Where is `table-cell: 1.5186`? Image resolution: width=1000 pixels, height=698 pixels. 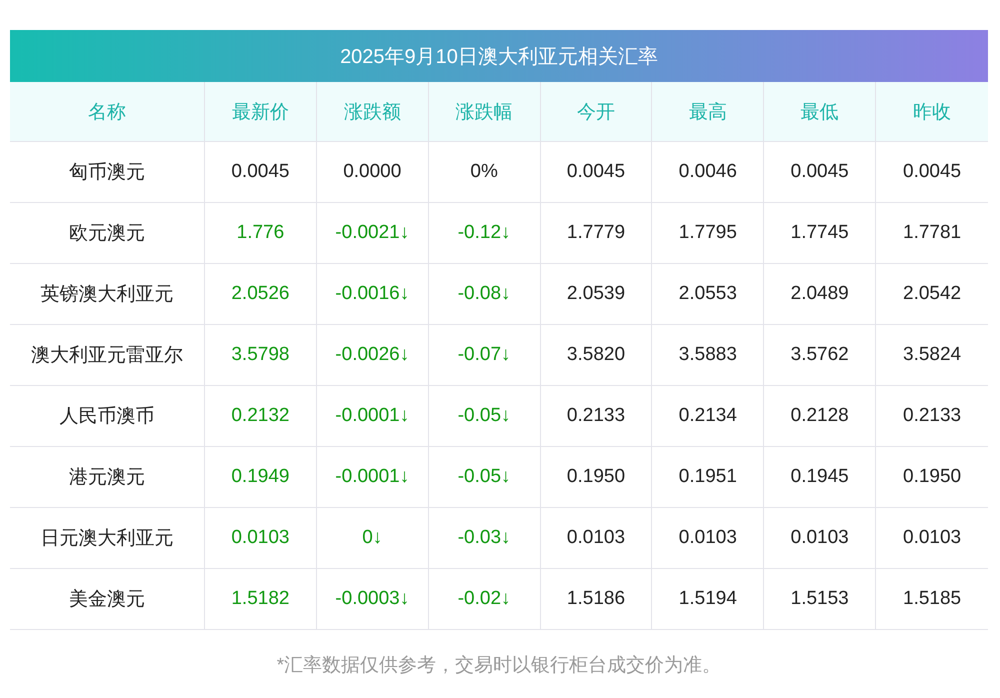 table-cell: 1.5186 is located at coordinates (596, 599).